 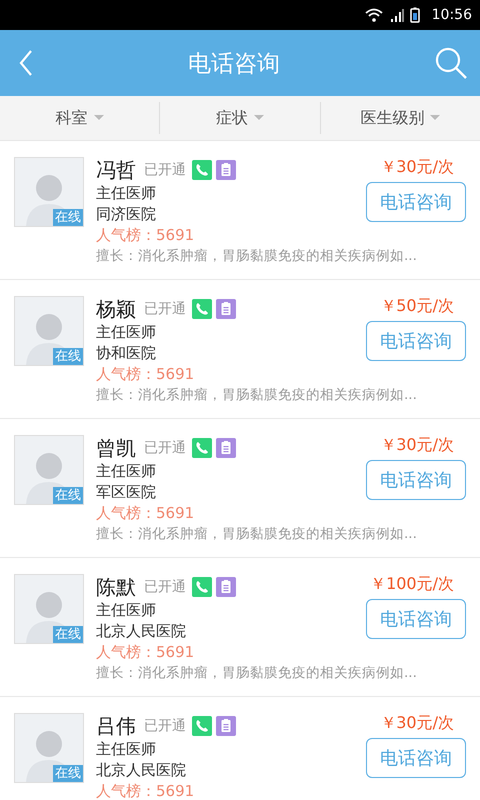 I want to click on back-icon, so click(x=26, y=63).